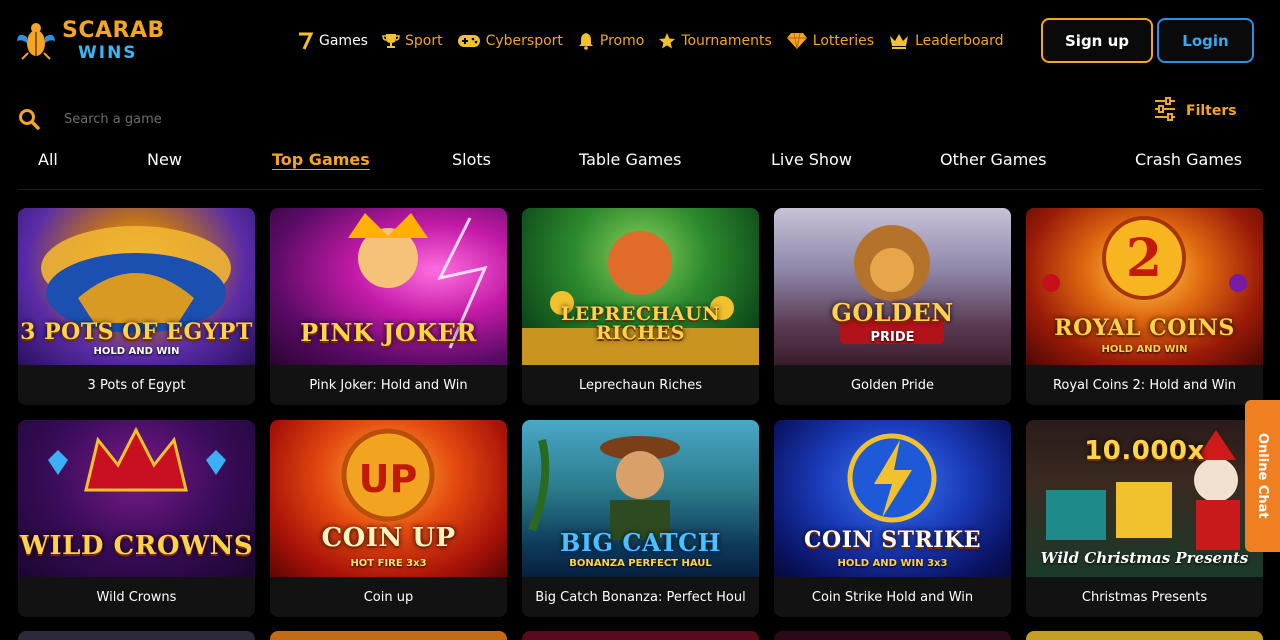  Describe the element at coordinates (136, 498) in the screenshot. I see `game-thumbnail: WILD CROWNS` at that location.